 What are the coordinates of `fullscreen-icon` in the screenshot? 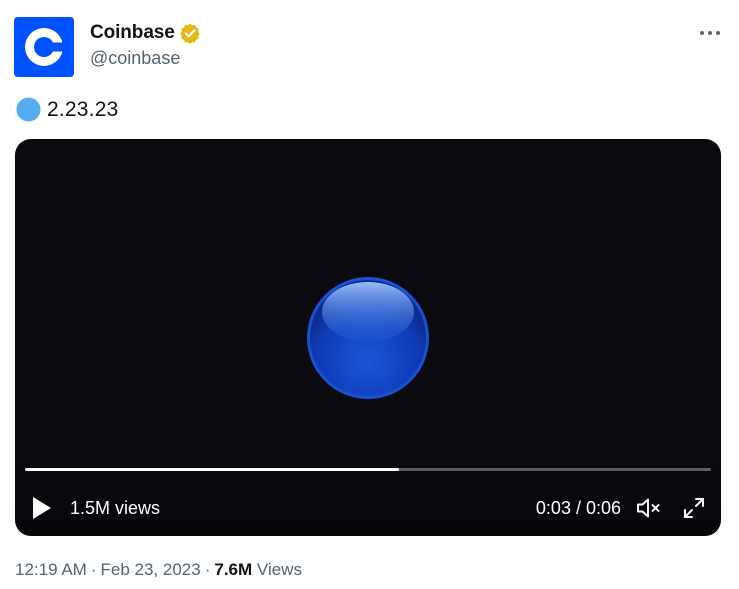 It's located at (694, 508).